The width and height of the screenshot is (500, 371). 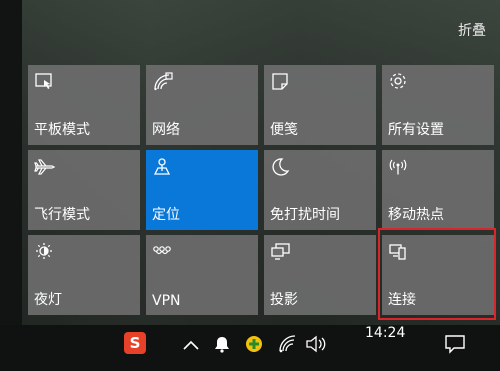 What do you see at coordinates (166, 215) in the screenshot?
I see `tile-label: 定位` at bounding box center [166, 215].